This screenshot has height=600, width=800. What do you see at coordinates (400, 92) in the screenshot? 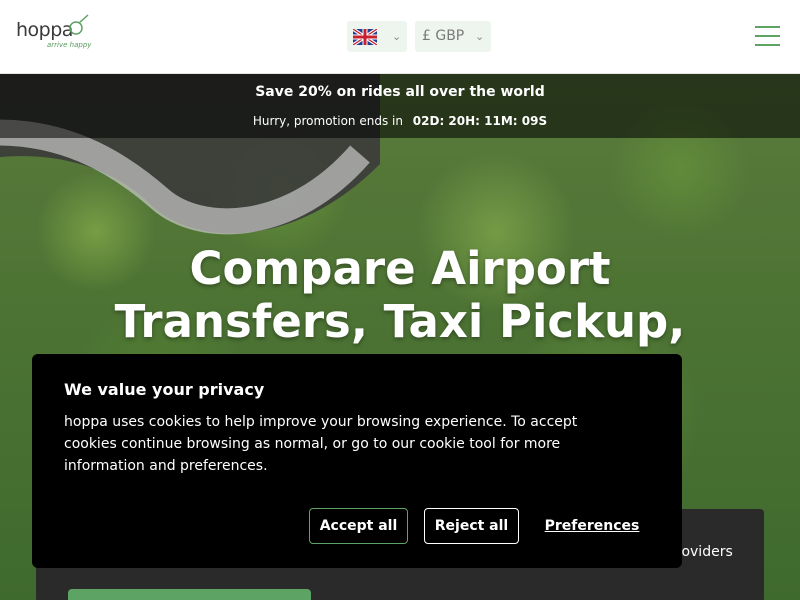
I see `promo-title: Save 20% on rides all over the world` at bounding box center [400, 92].